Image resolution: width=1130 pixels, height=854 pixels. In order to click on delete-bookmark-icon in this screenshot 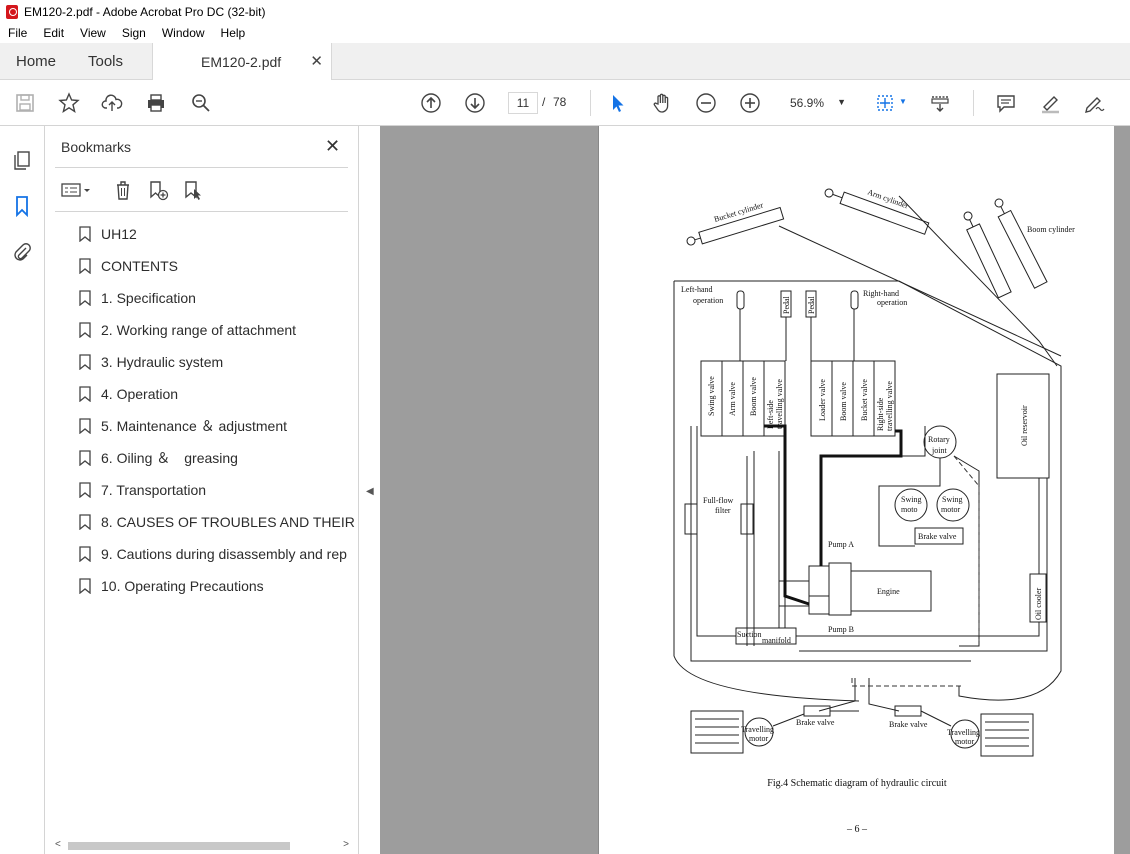, I will do `click(123, 190)`.